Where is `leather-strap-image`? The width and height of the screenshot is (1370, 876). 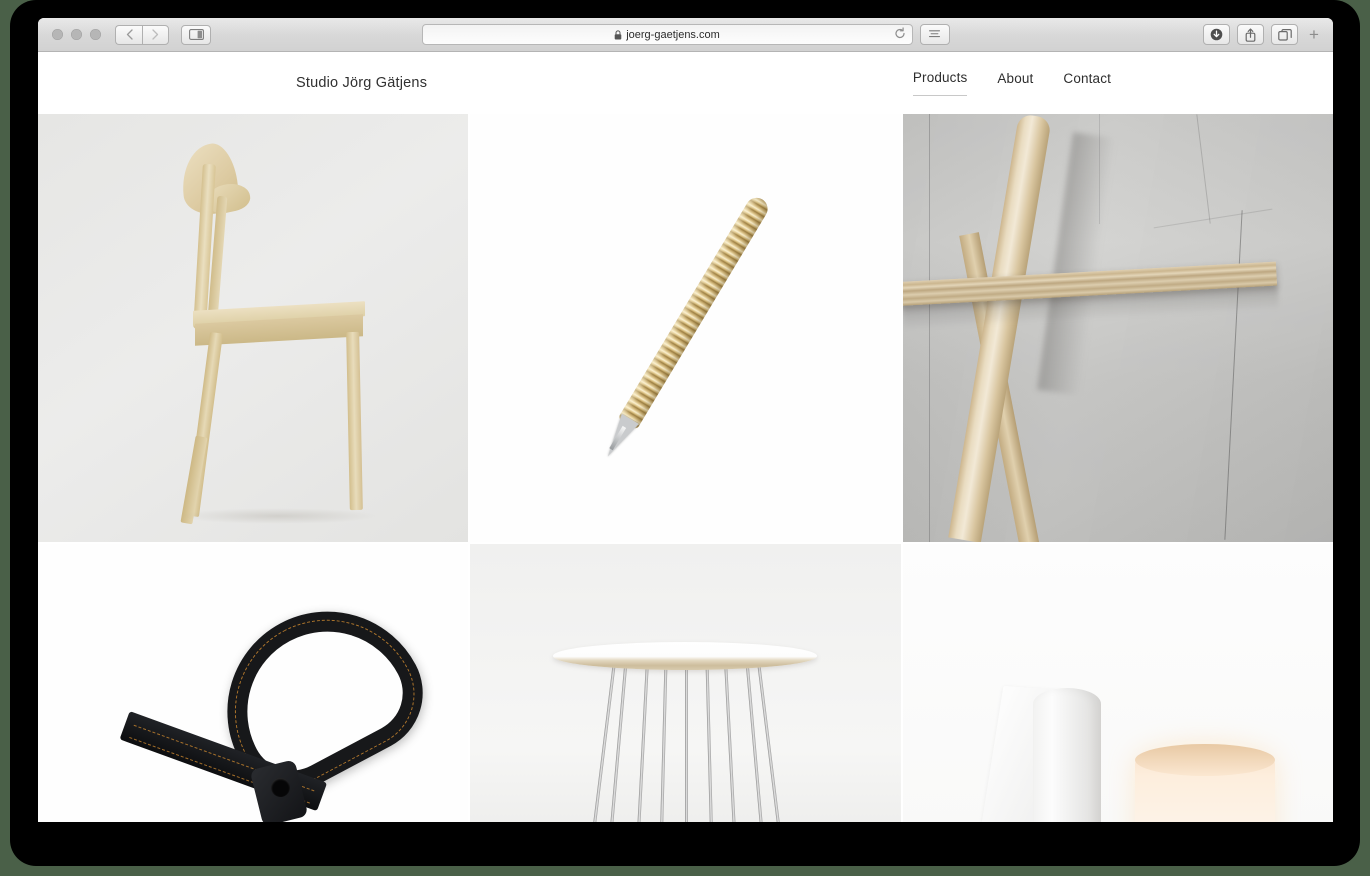 leather-strap-image is located at coordinates (271, 699).